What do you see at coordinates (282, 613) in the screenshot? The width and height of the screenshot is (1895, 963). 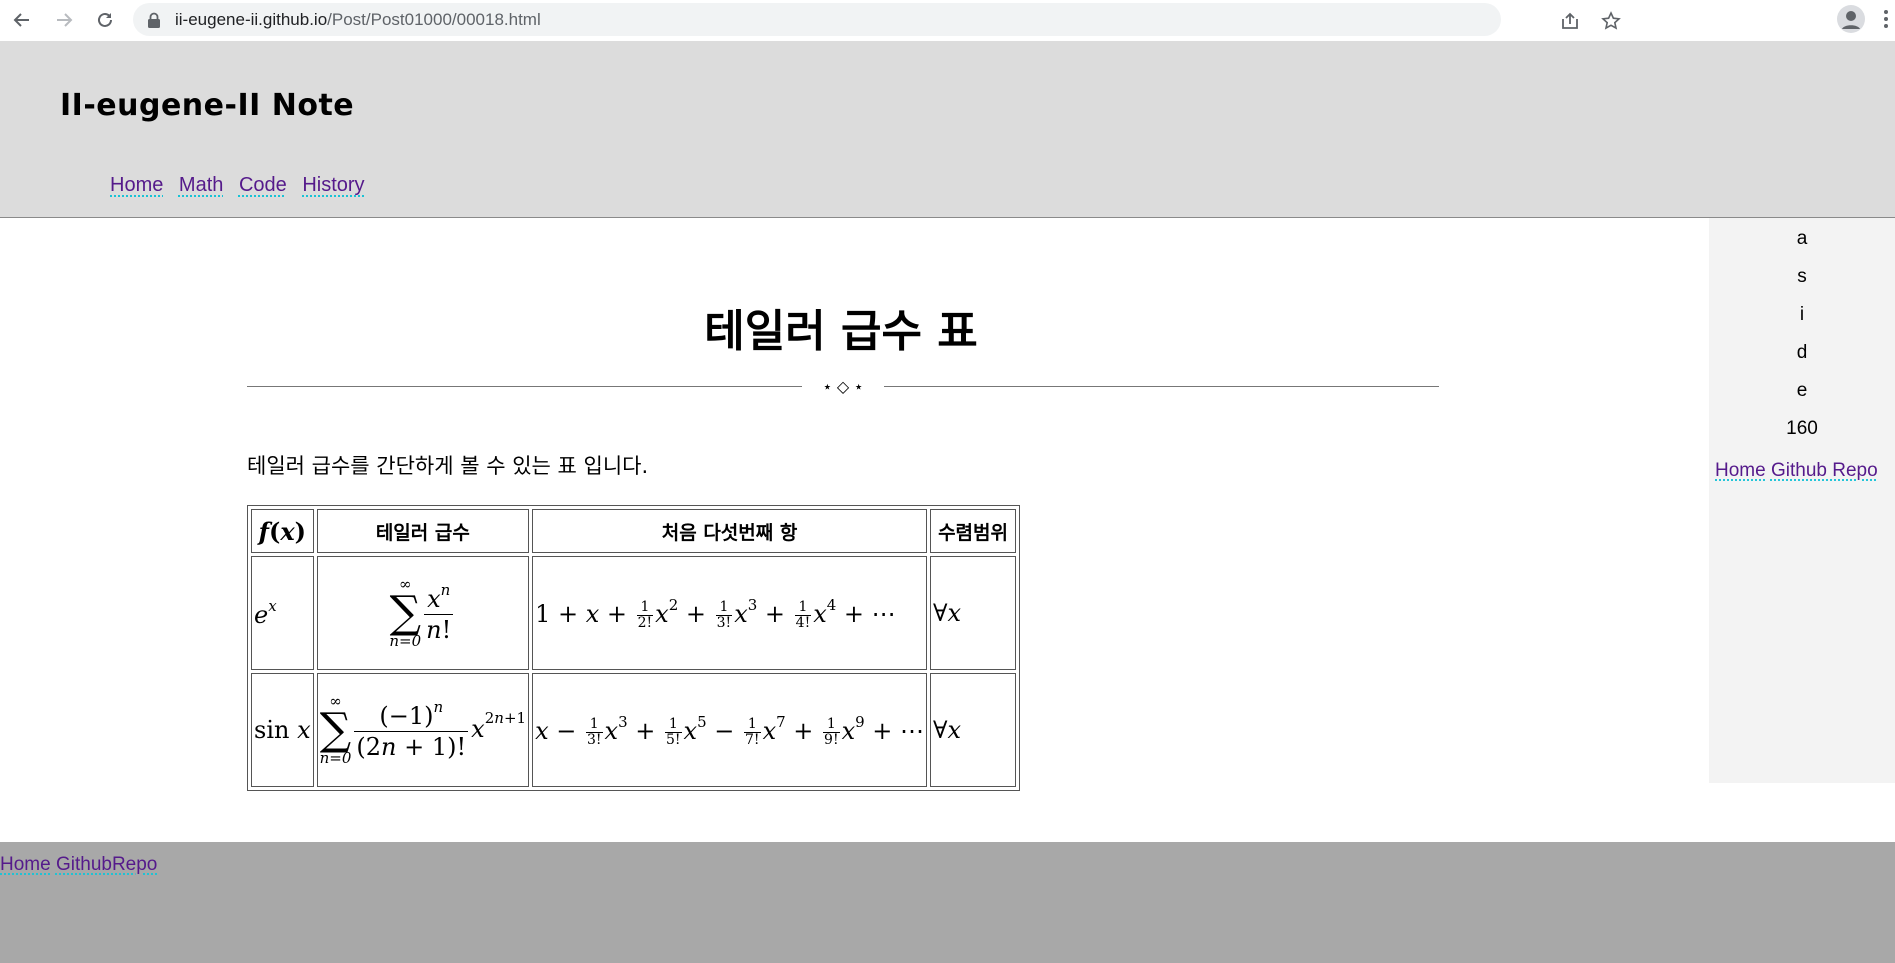 I see `cell-function-exp: ex` at bounding box center [282, 613].